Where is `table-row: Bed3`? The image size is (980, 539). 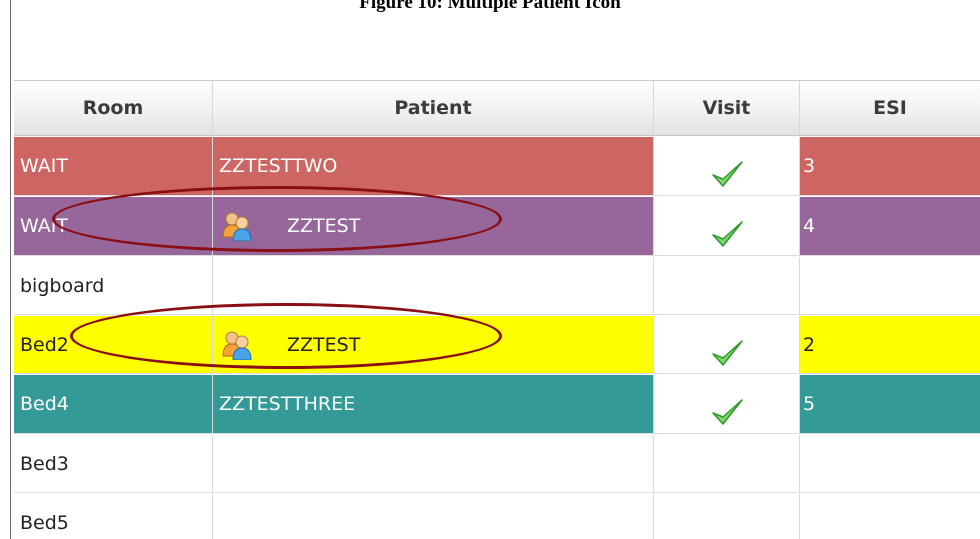
table-row: Bed3 is located at coordinates (497, 464).